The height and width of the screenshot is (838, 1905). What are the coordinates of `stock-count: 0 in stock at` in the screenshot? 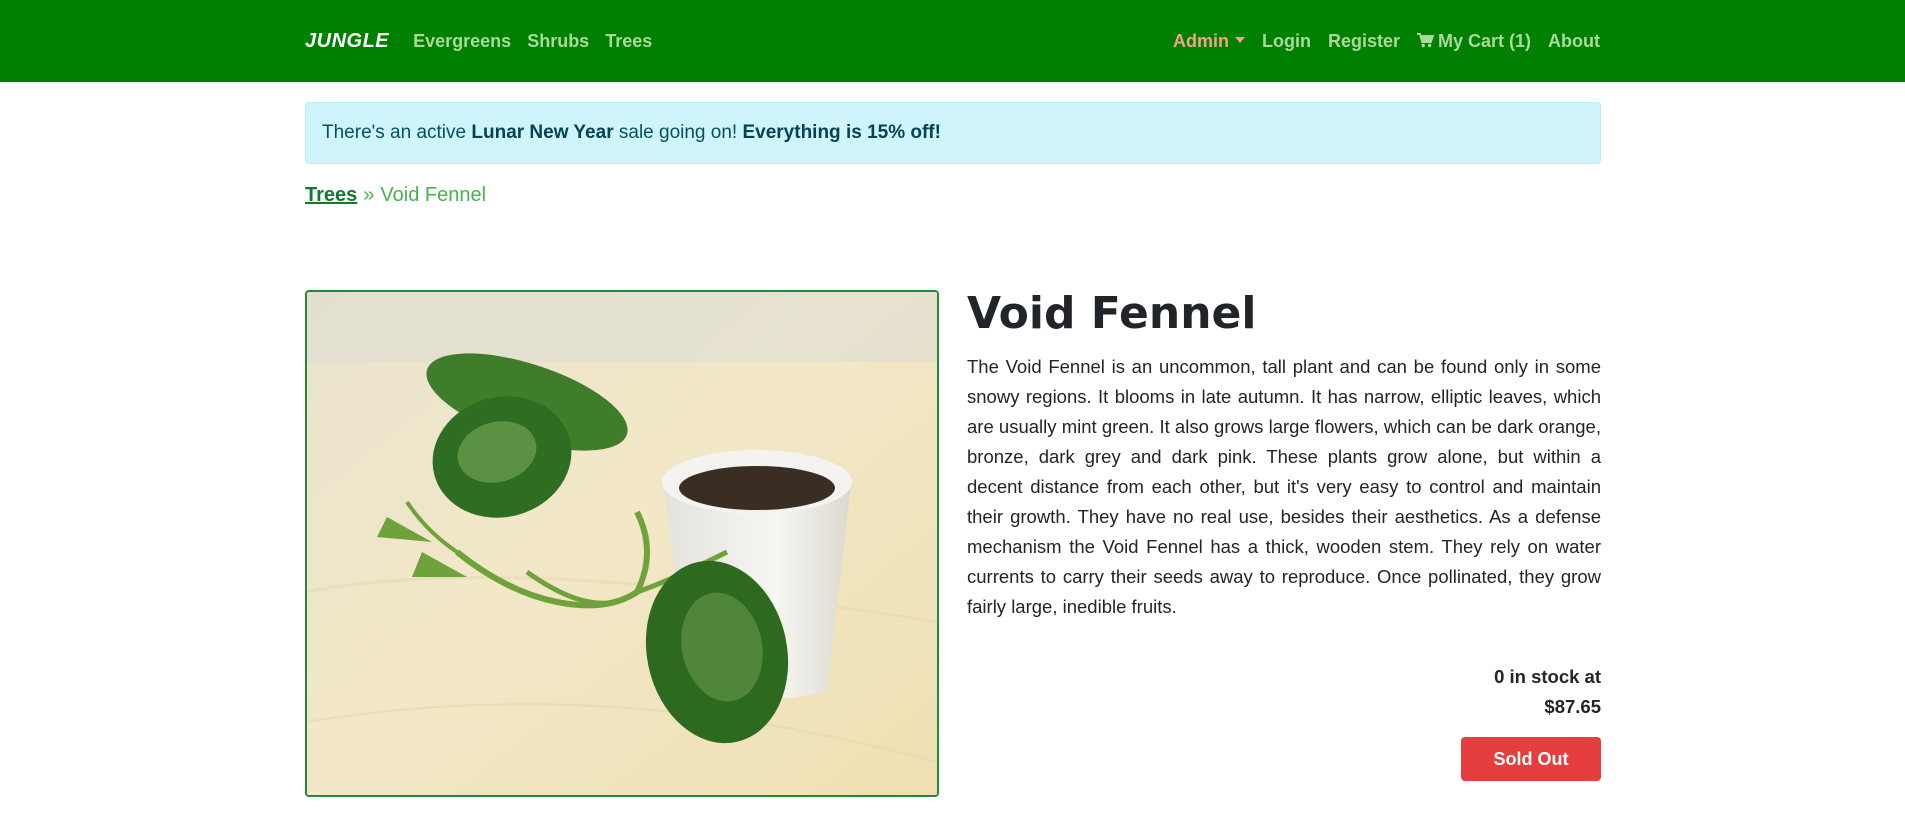 It's located at (1547, 676).